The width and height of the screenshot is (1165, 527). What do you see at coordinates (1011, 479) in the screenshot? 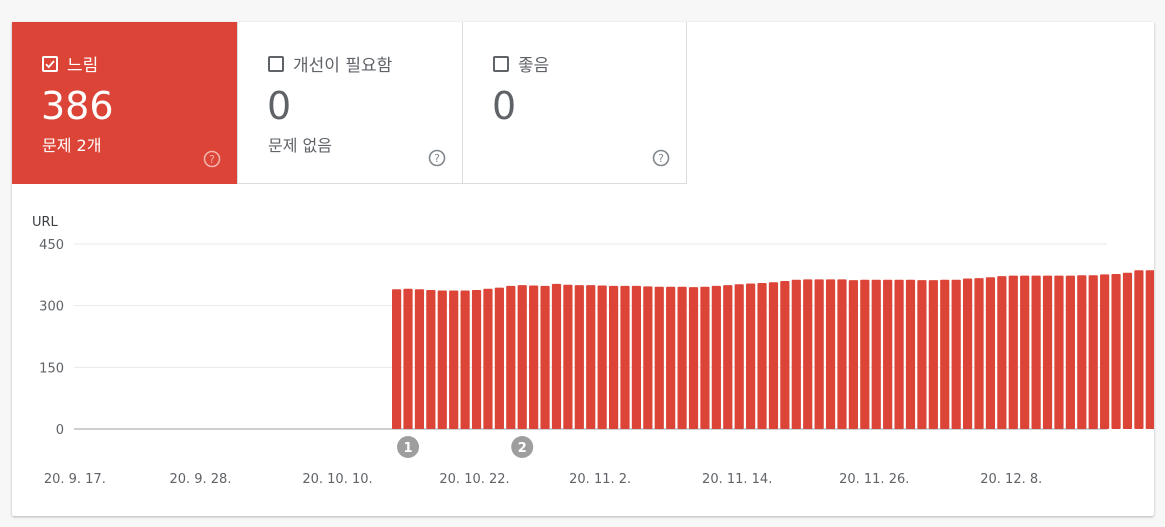
I see `x-tick-label: 20. 12. 8.` at bounding box center [1011, 479].